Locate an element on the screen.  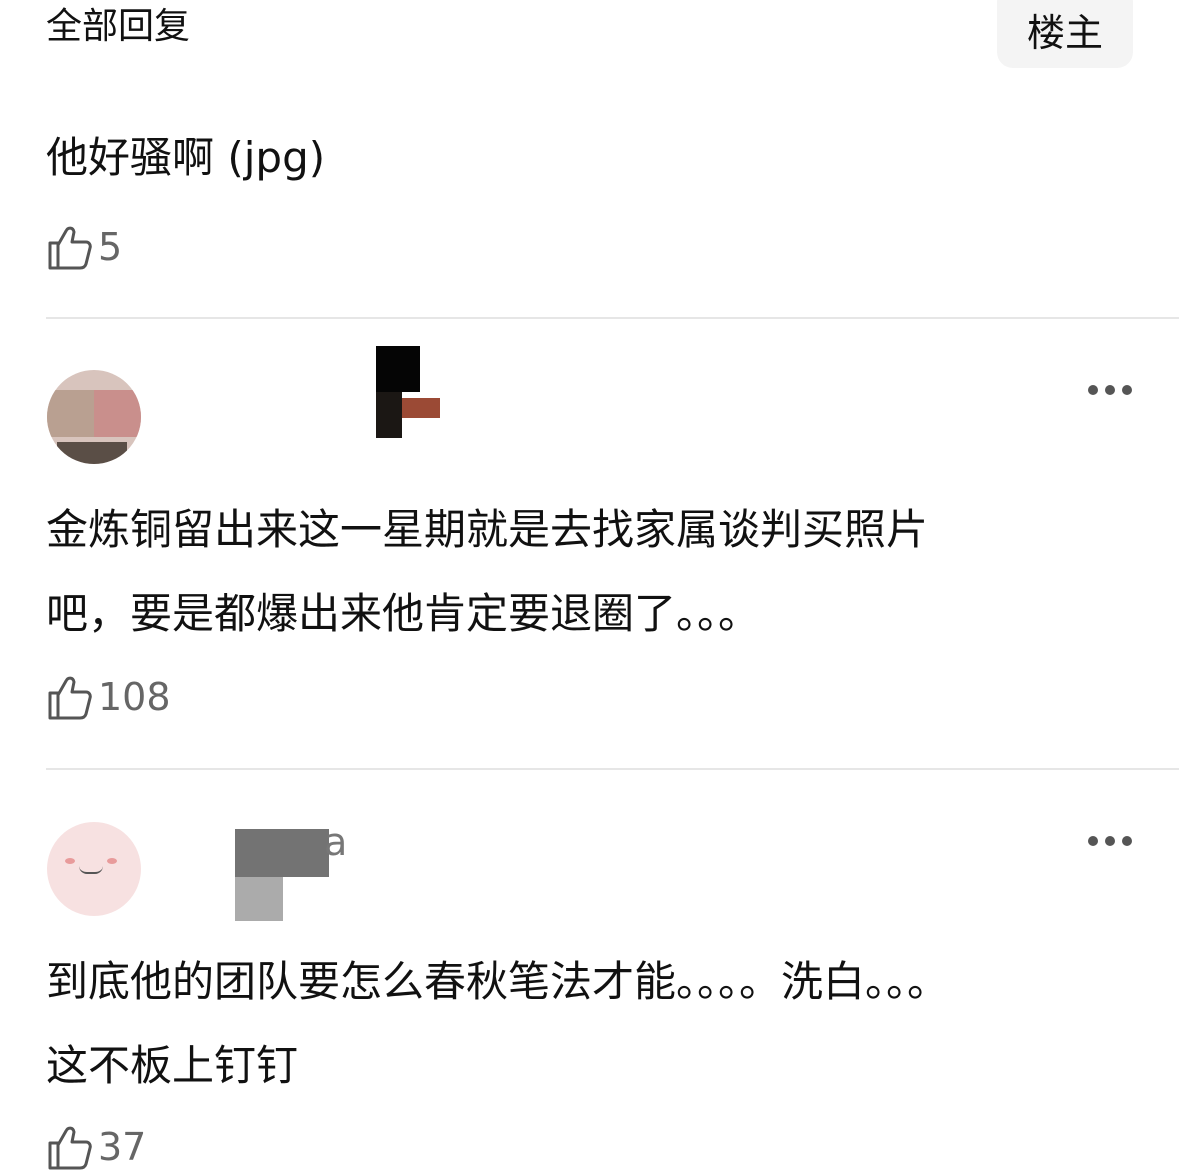
like-button: 5 is located at coordinates (84, 247).